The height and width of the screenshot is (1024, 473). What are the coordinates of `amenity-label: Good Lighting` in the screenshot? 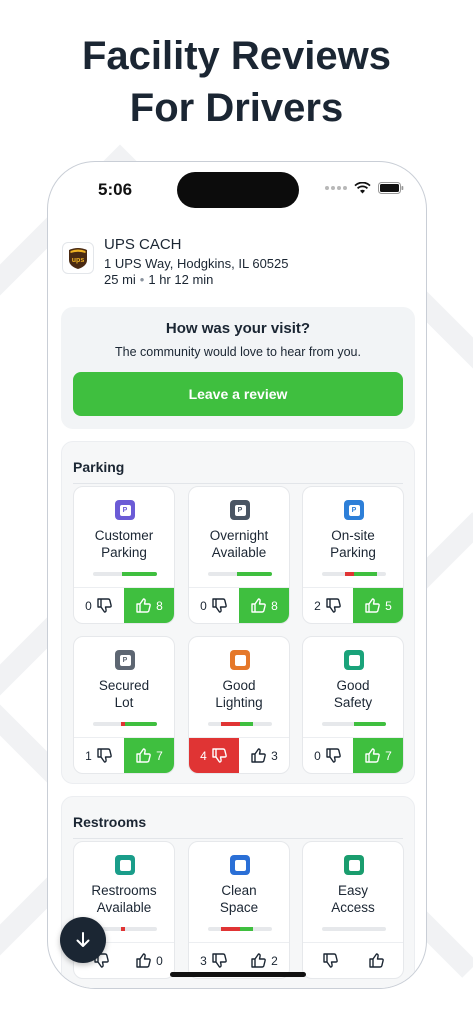 It's located at (239, 694).